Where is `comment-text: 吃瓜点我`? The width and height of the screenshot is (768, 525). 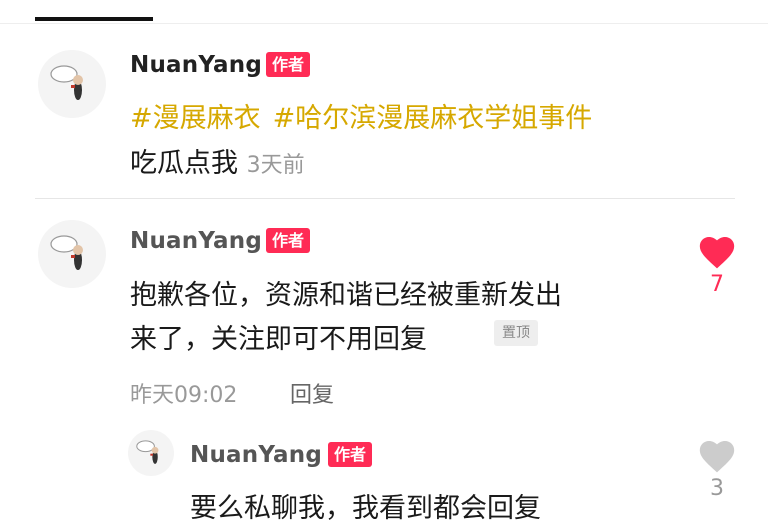 comment-text: 吃瓜点我 is located at coordinates (184, 163).